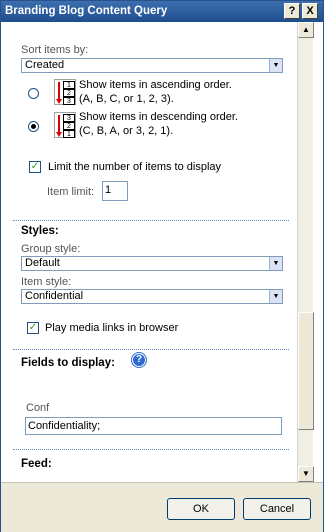 The width and height of the screenshot is (324, 532). What do you see at coordinates (277, 509) in the screenshot?
I see `cancel-button: Cancel` at bounding box center [277, 509].